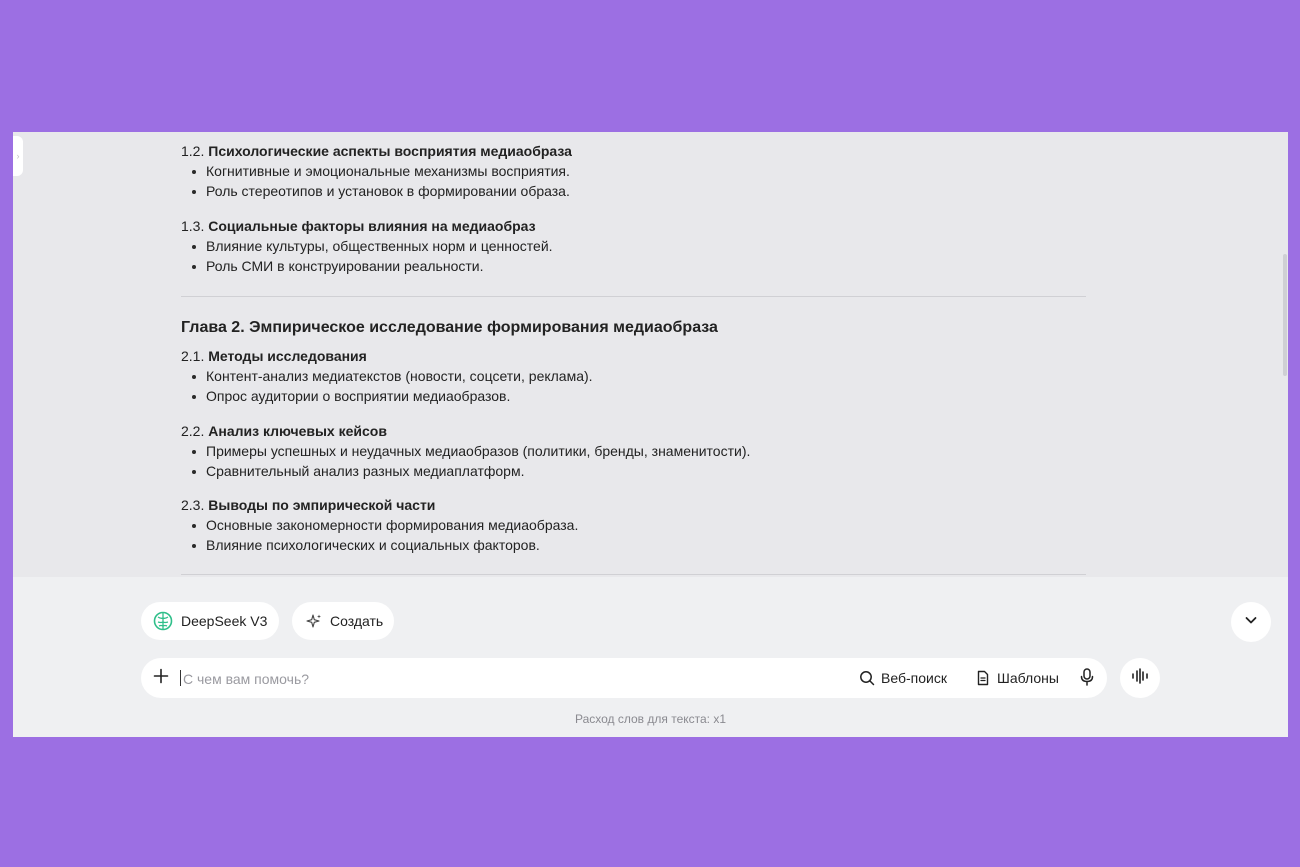 The height and width of the screenshot is (867, 1300). I want to click on scrollbar-thumb, so click(1285, 315).